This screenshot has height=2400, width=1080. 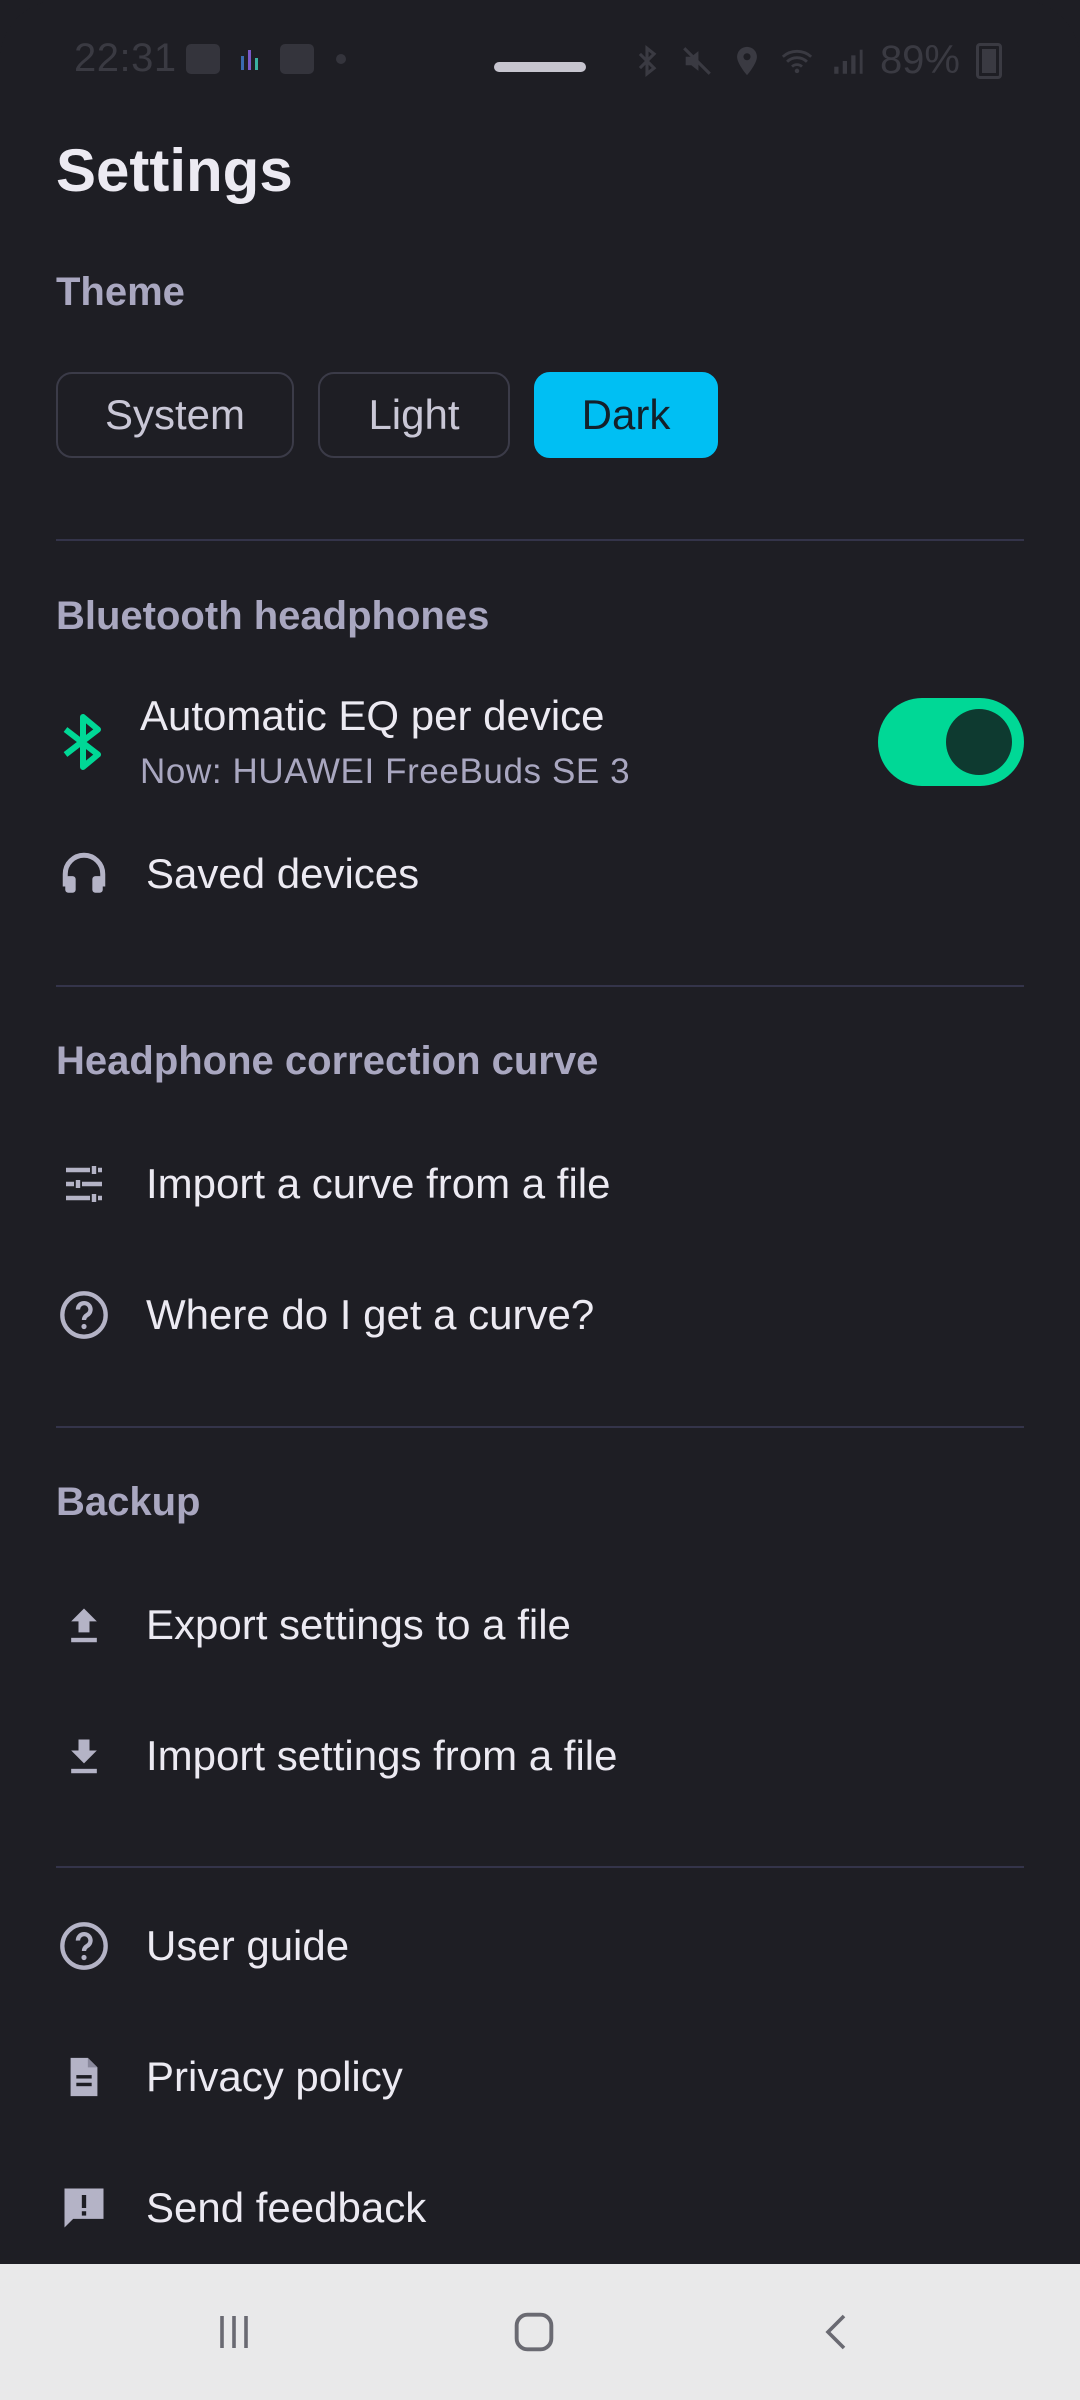 I want to click on import-curve-row: Import a curve from a file, so click(x=540, y=1184).